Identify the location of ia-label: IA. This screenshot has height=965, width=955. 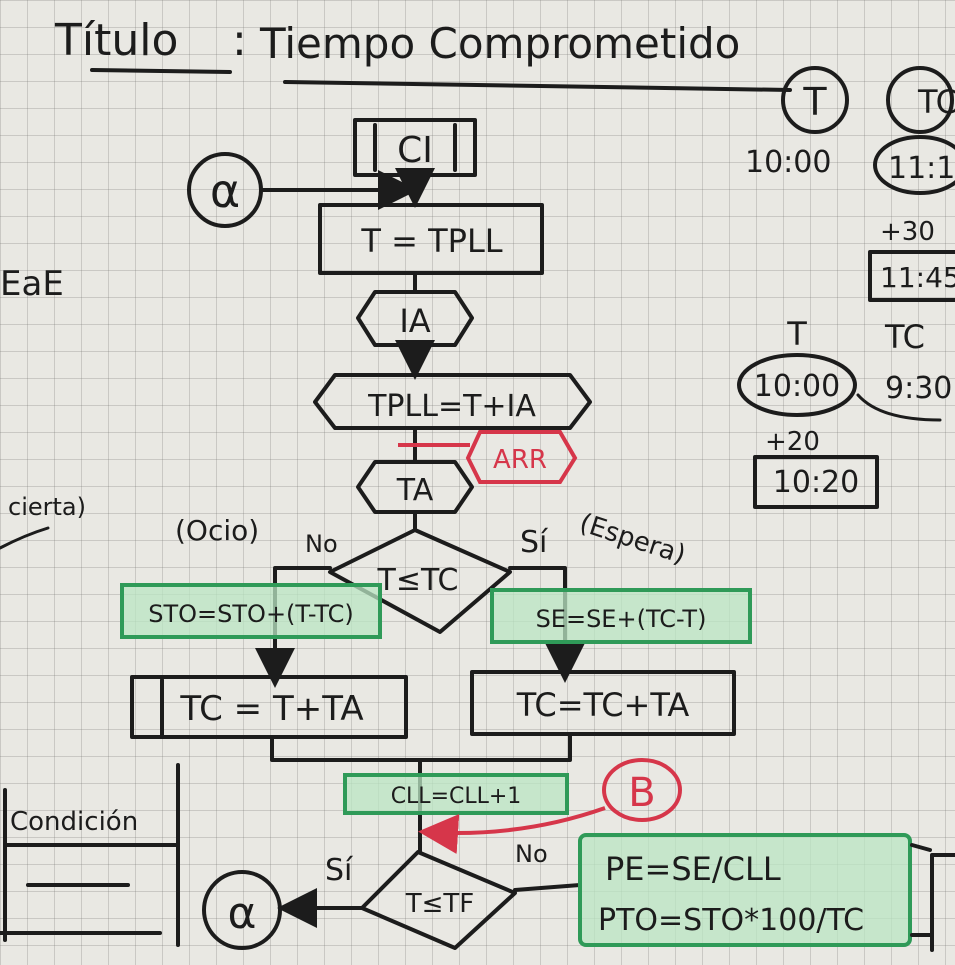
(414, 321).